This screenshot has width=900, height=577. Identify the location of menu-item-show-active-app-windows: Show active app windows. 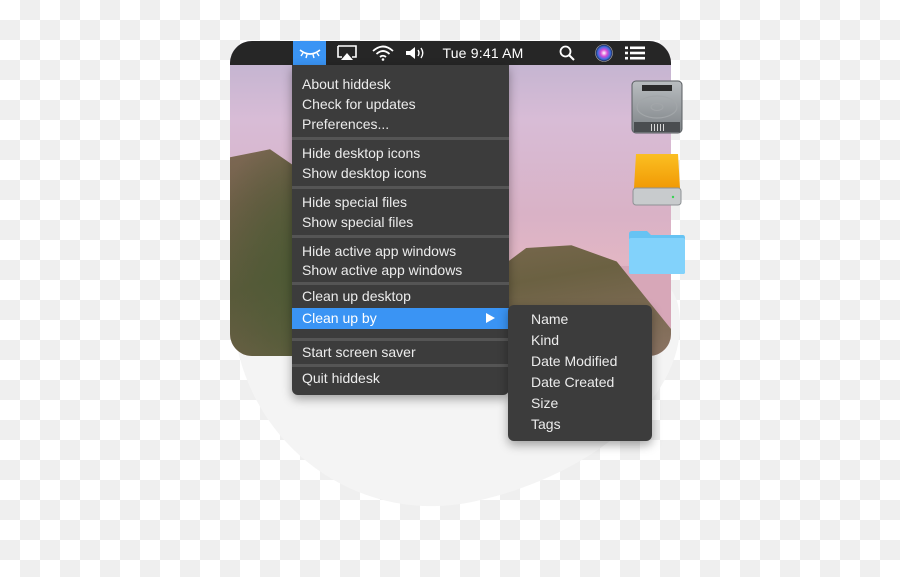
(400, 270).